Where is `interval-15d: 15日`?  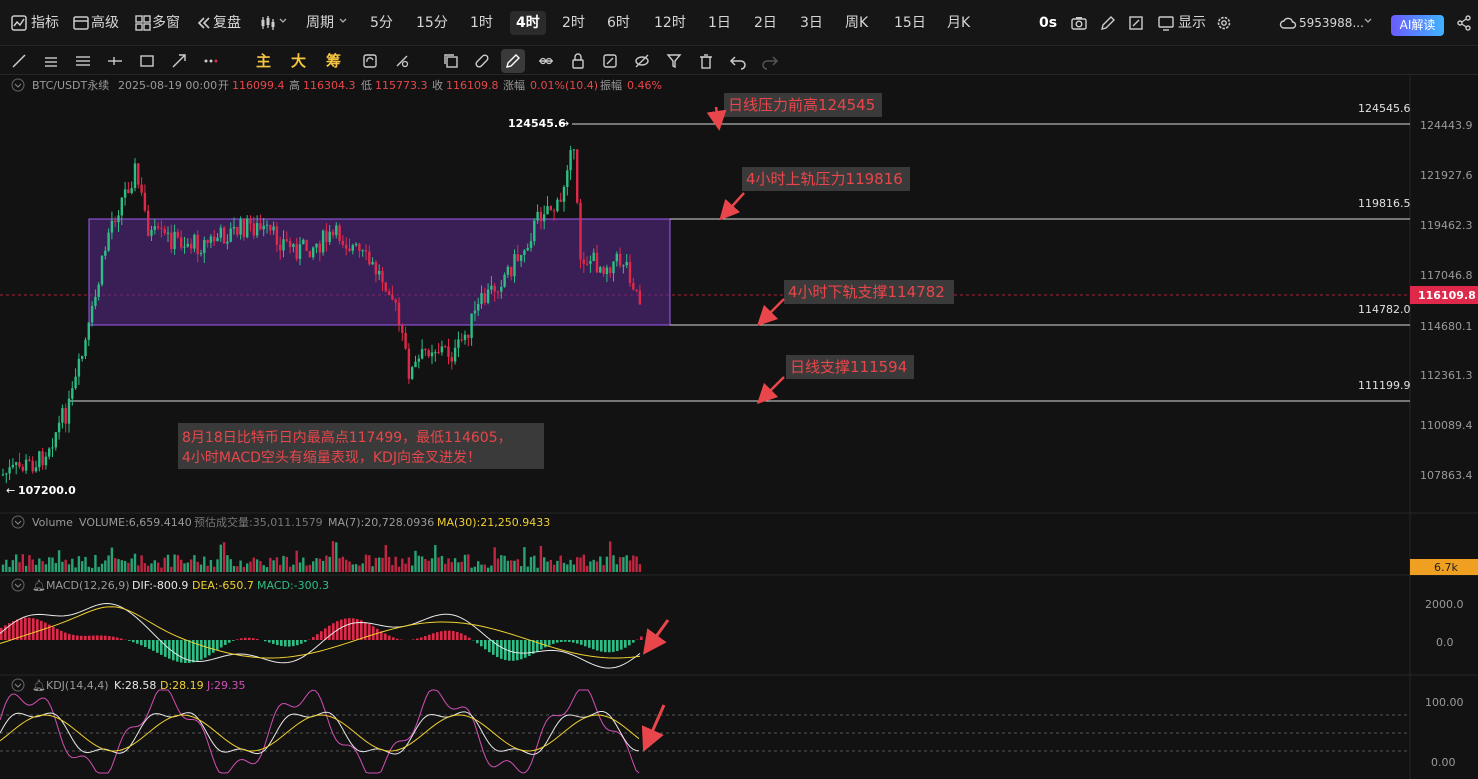 interval-15d: 15日 is located at coordinates (910, 23).